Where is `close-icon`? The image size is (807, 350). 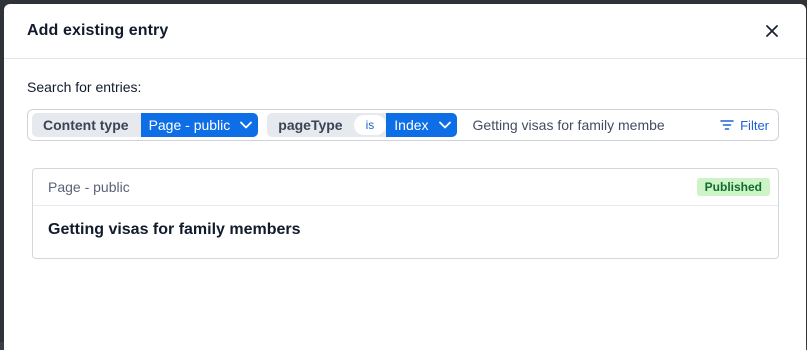
close-icon is located at coordinates (772, 31).